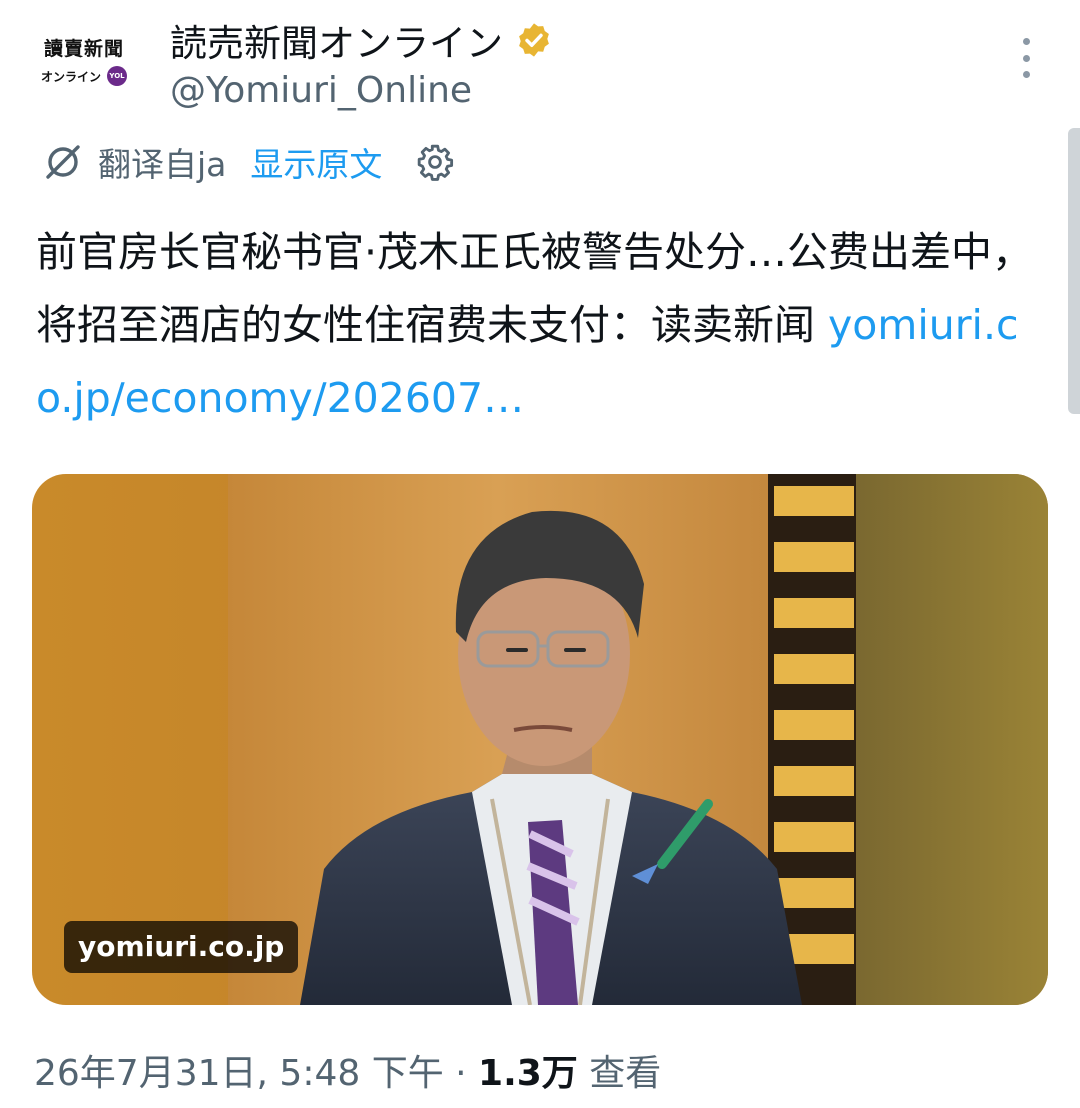 The height and width of the screenshot is (1108, 1080). I want to click on gear-icon, so click(435, 162).